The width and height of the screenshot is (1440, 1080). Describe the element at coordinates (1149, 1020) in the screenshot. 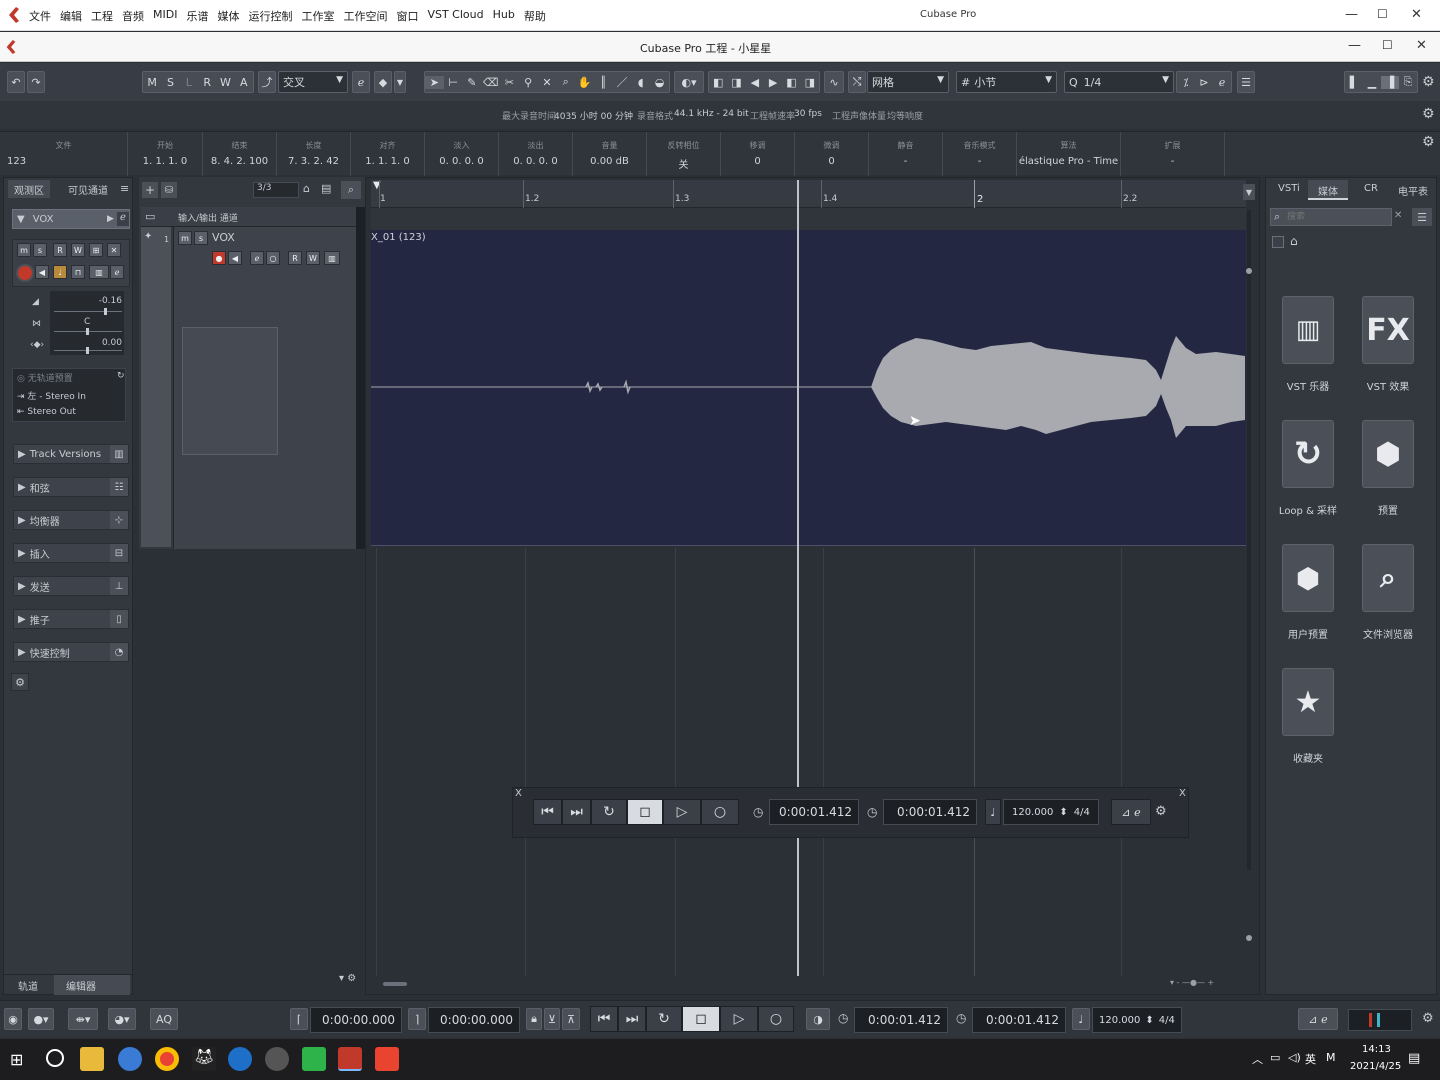

I see `bottom-tempo-stepper-icon: ⬍` at that location.